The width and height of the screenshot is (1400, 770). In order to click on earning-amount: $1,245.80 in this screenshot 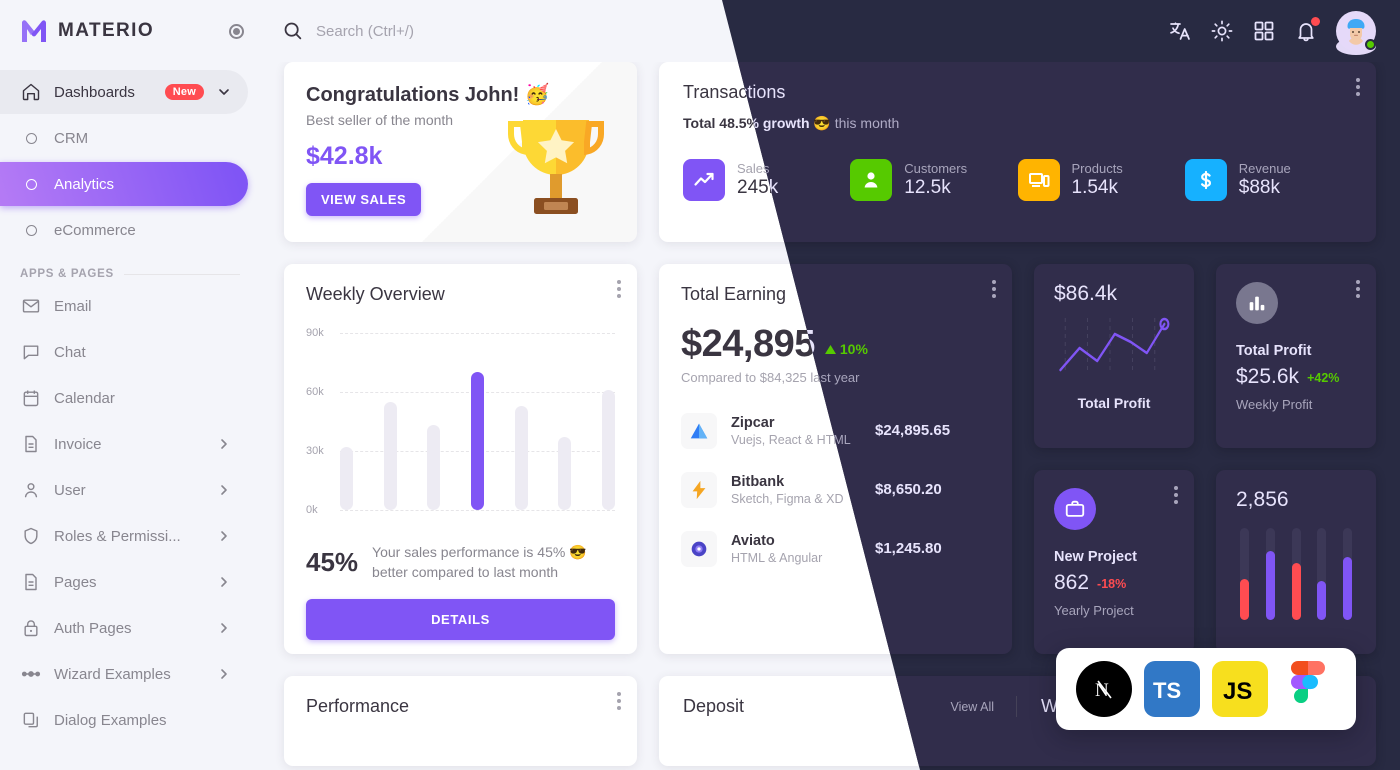, I will do `click(908, 548)`.